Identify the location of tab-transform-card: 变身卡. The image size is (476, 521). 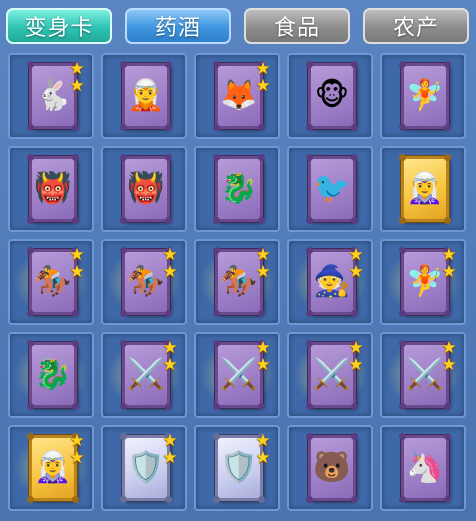
(59, 26).